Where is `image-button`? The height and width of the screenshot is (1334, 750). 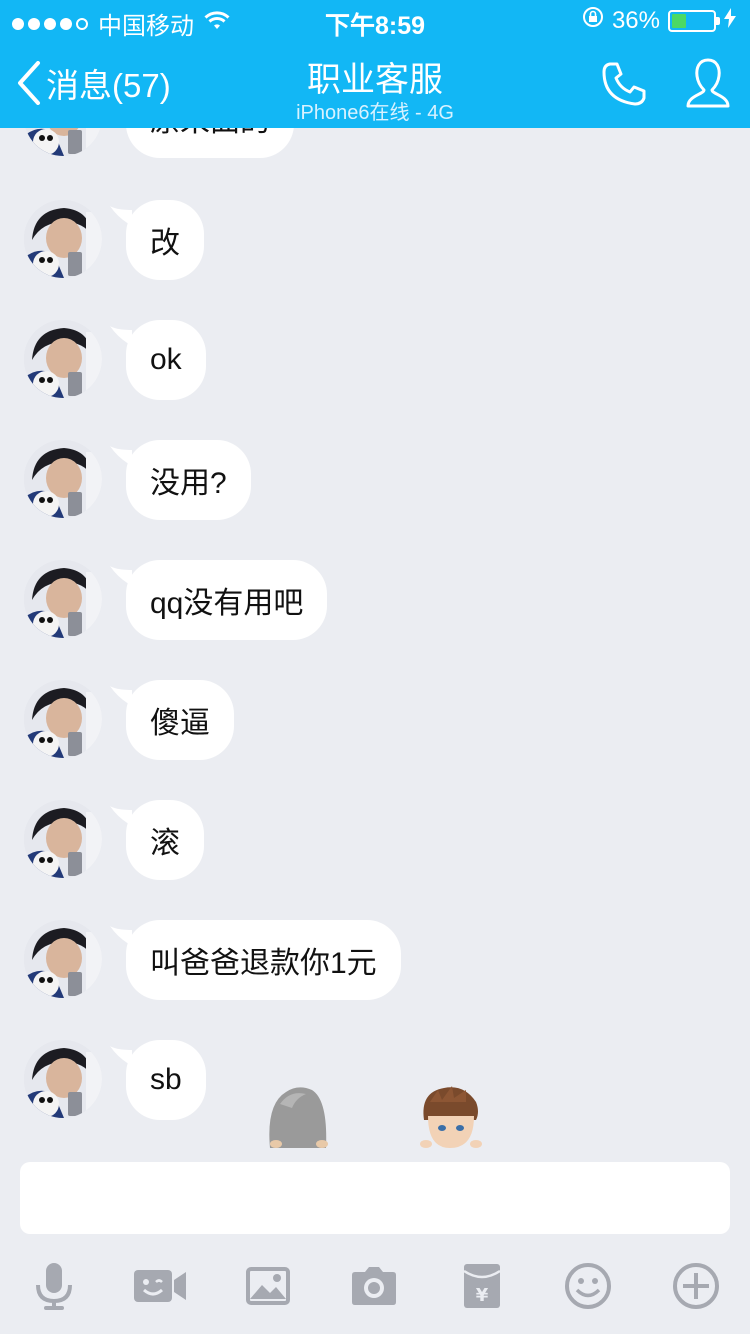 image-button is located at coordinates (268, 1286).